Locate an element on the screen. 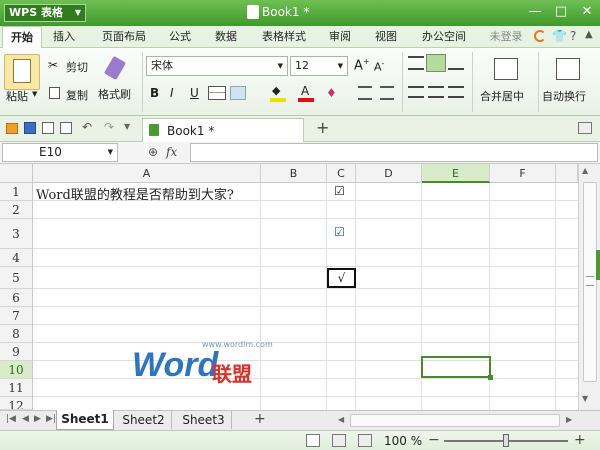 The height and width of the screenshot is (450, 600). scroll-down-icon: ▼ is located at coordinates (585, 398).